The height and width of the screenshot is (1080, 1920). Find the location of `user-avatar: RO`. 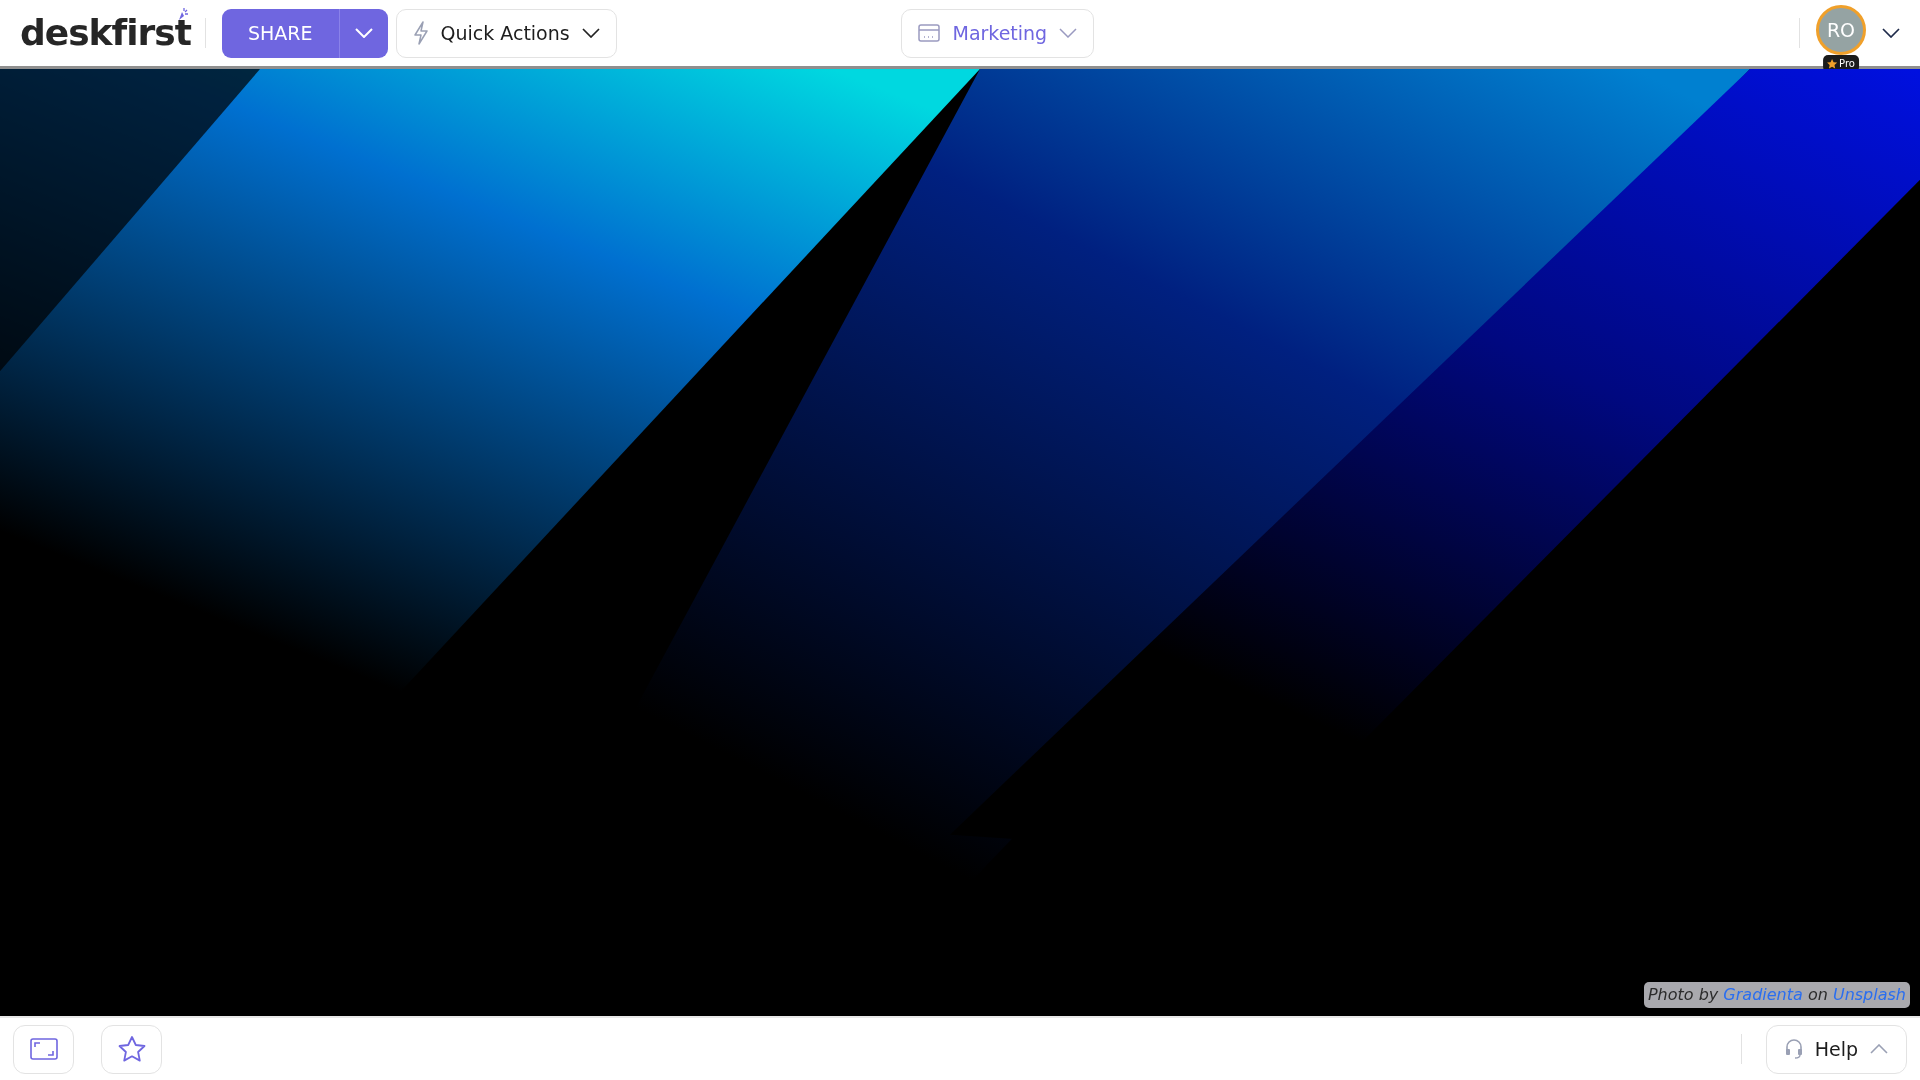

user-avatar: RO is located at coordinates (1841, 30).